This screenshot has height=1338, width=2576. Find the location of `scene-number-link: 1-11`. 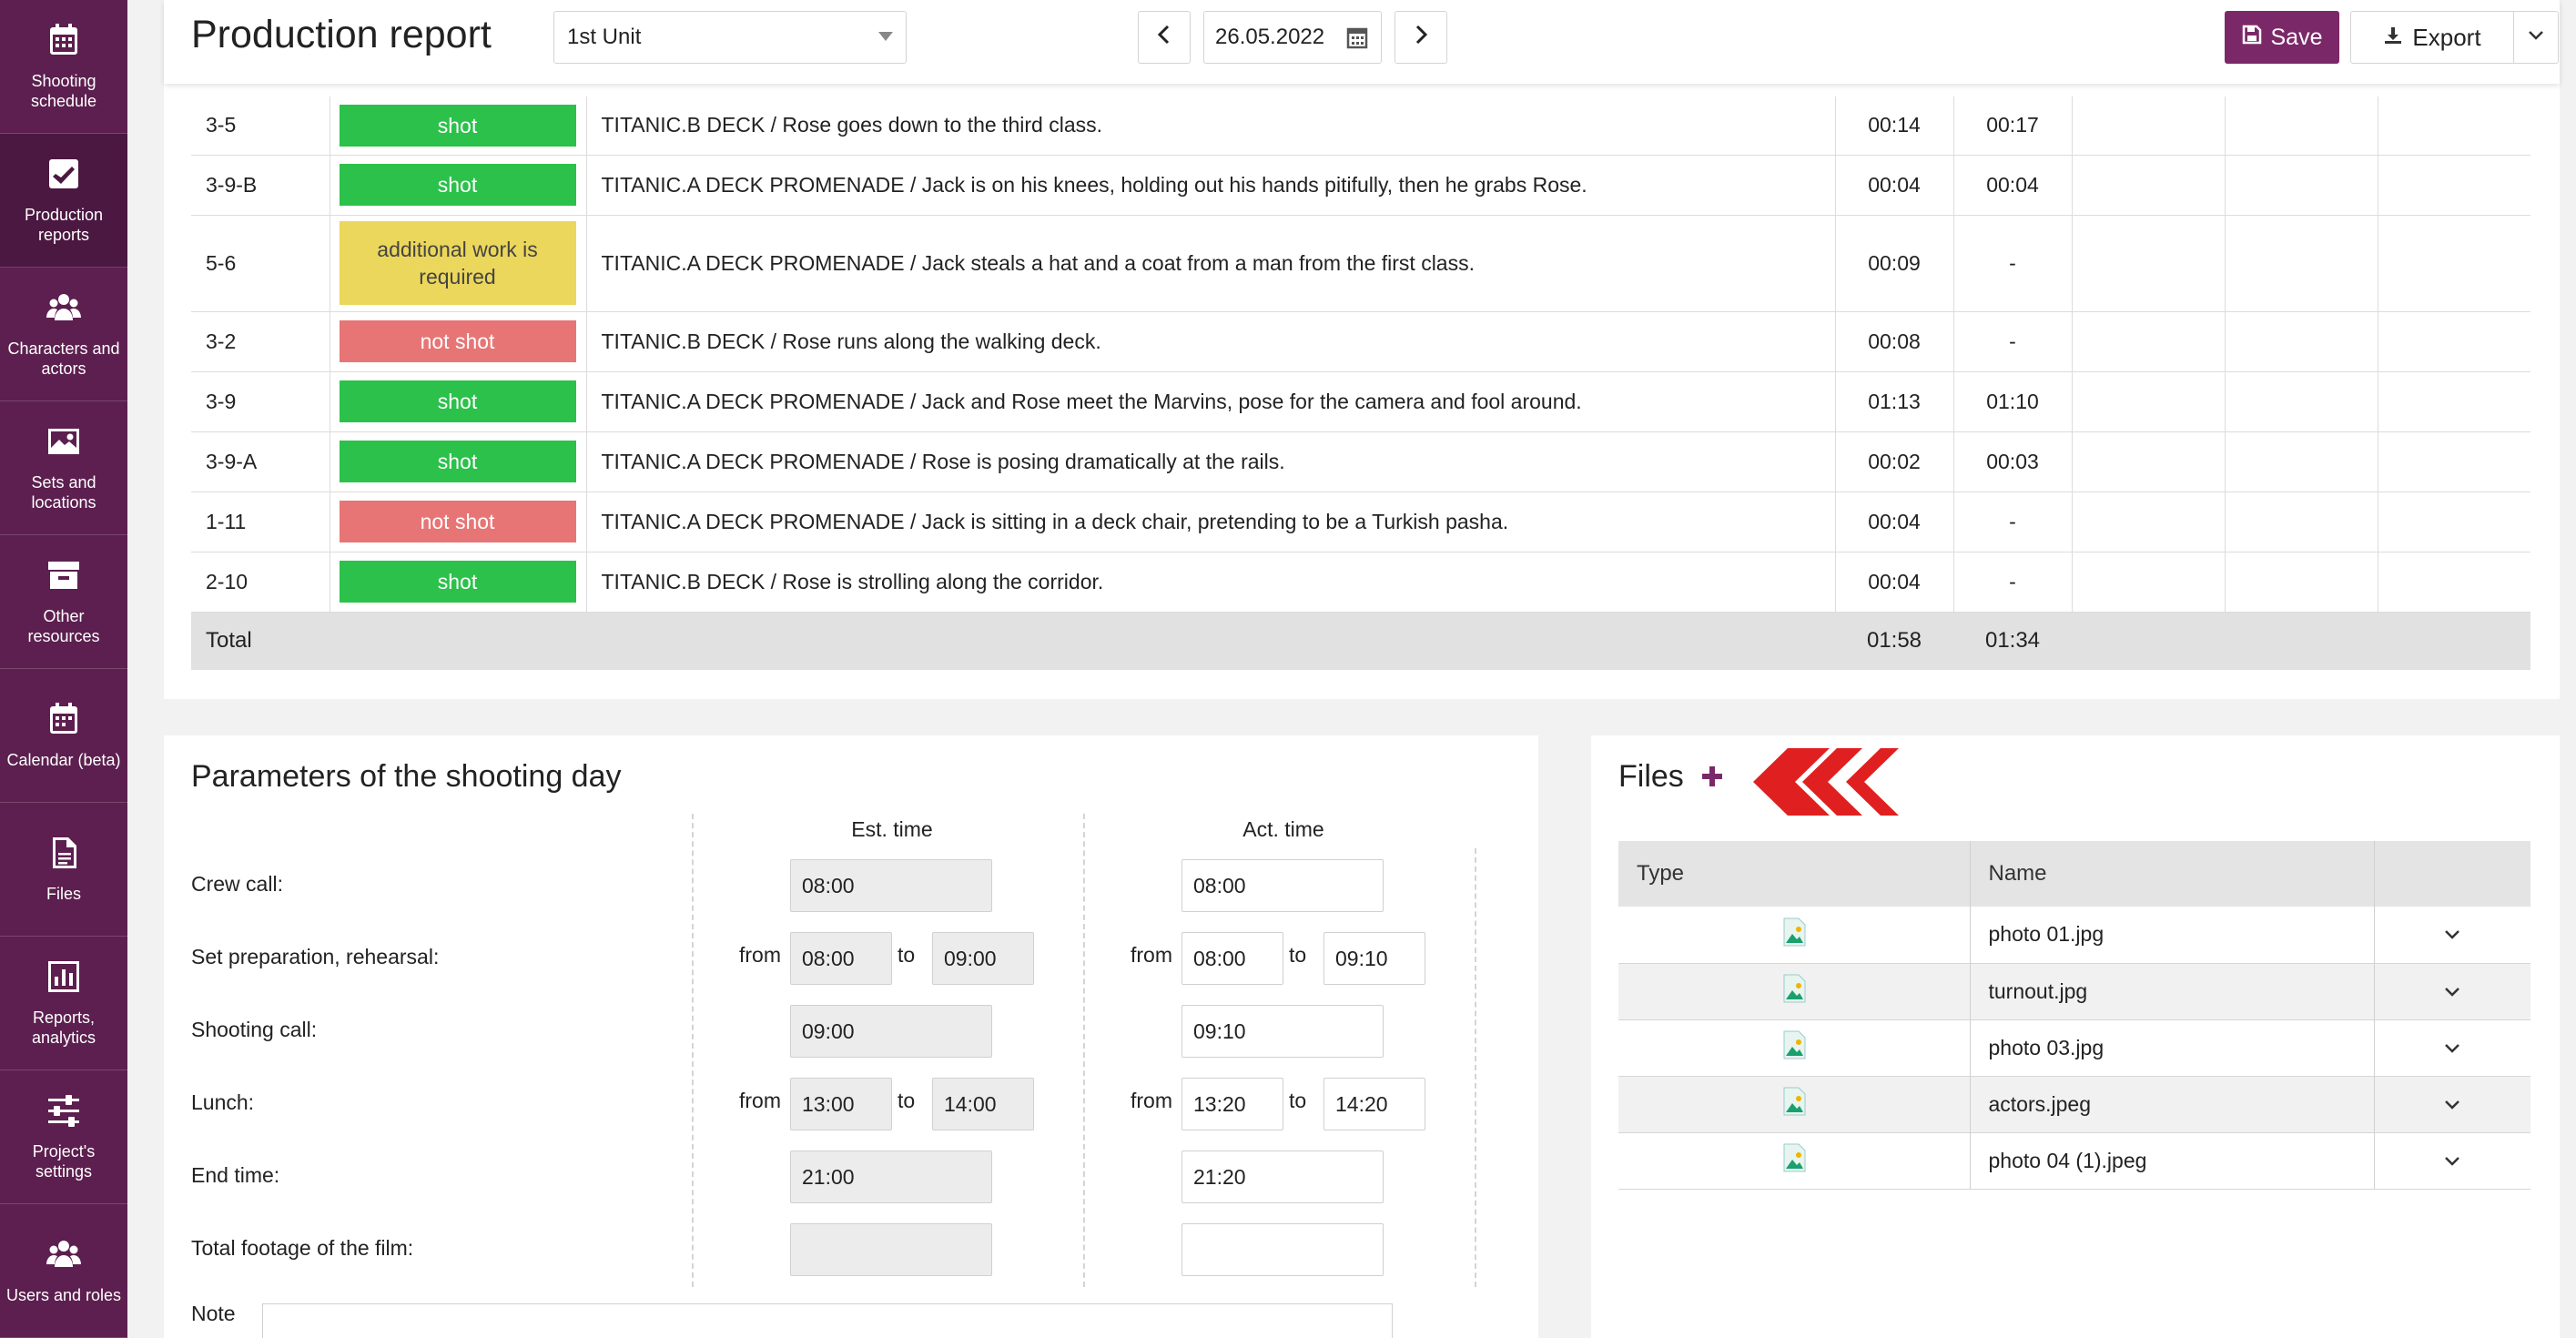

scene-number-link: 1-11 is located at coordinates (260, 522).